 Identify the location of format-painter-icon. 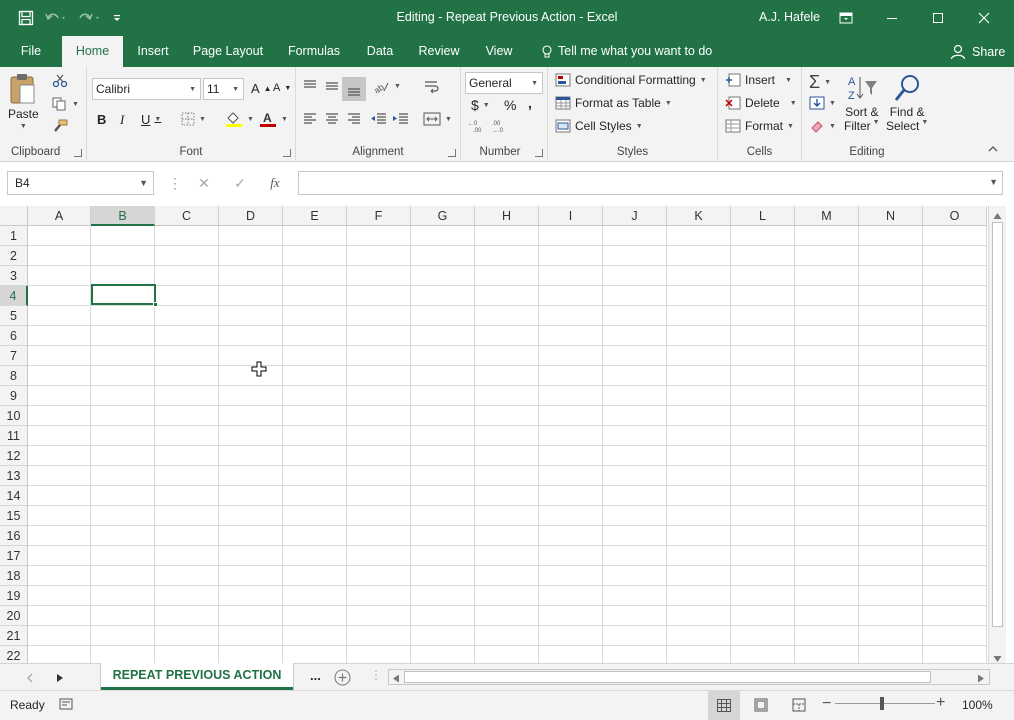
(60, 126).